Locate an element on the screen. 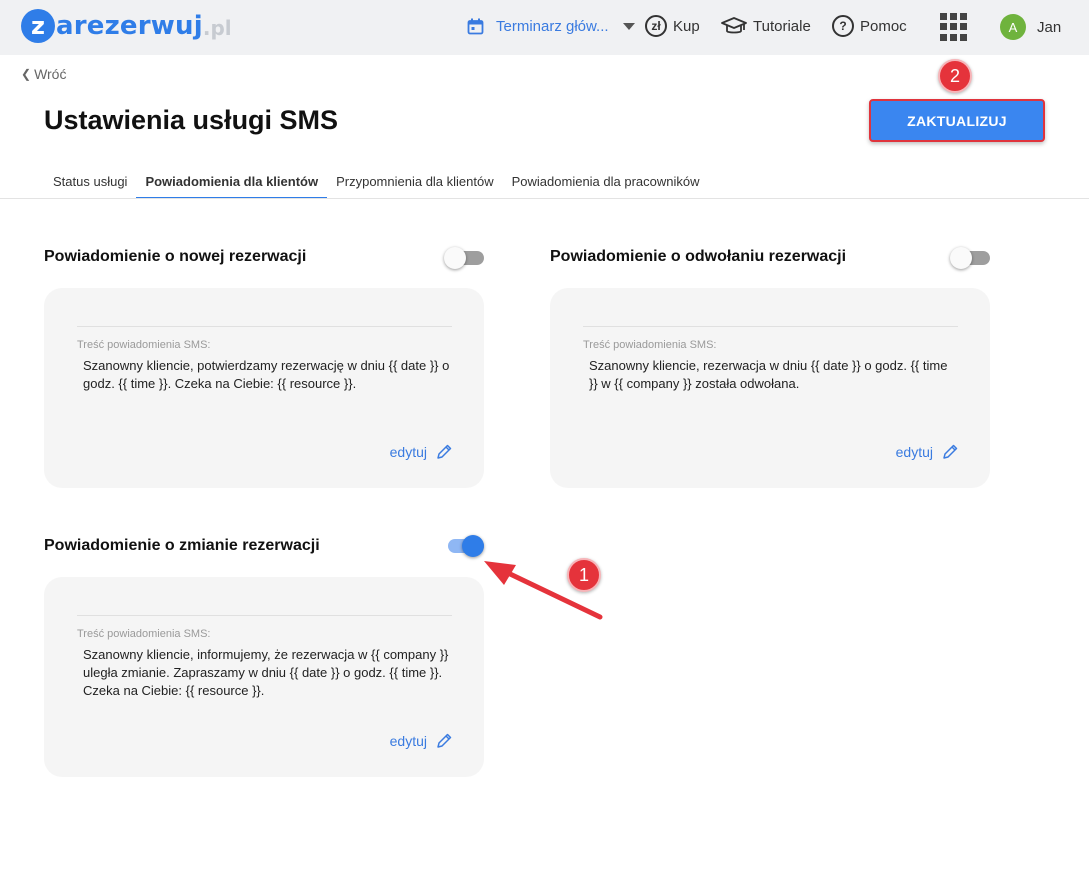 The width and height of the screenshot is (1089, 872). cancelled-booking-title: Powiadomienie o odwołaniu rezerwacji is located at coordinates (698, 256).